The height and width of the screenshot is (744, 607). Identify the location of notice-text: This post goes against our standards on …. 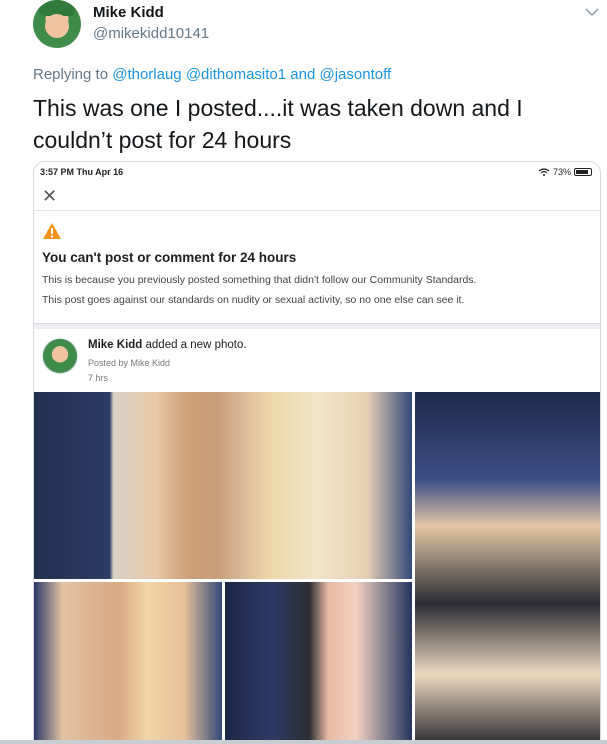
(253, 300).